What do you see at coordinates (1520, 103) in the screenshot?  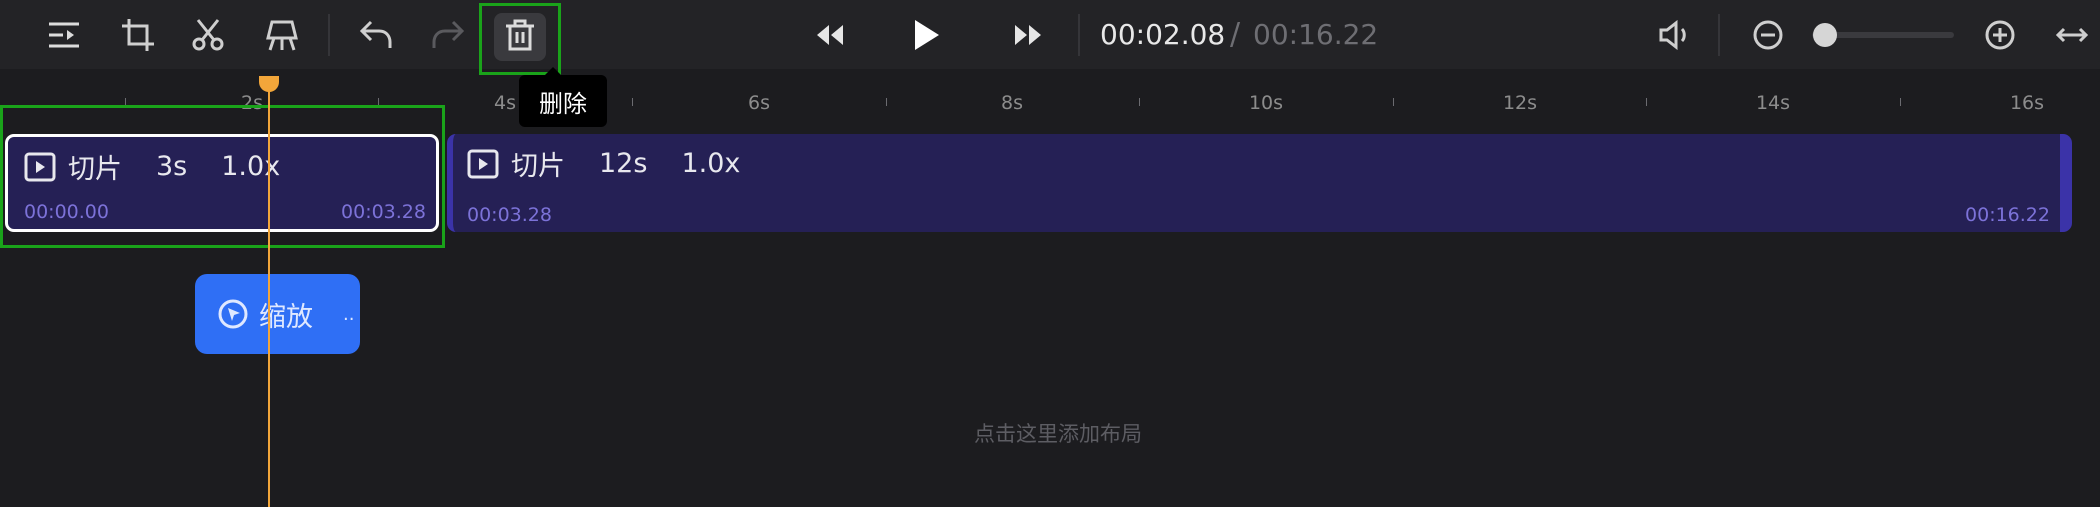 I see `ruler-label-12s: 12s` at bounding box center [1520, 103].